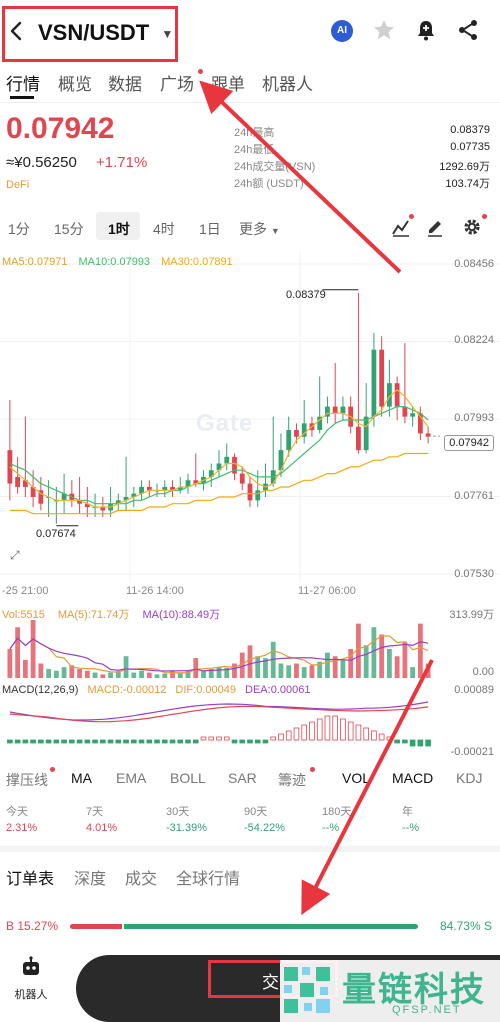  Describe the element at coordinates (95, 812) in the screenshot. I see `period-label: 7天` at that location.